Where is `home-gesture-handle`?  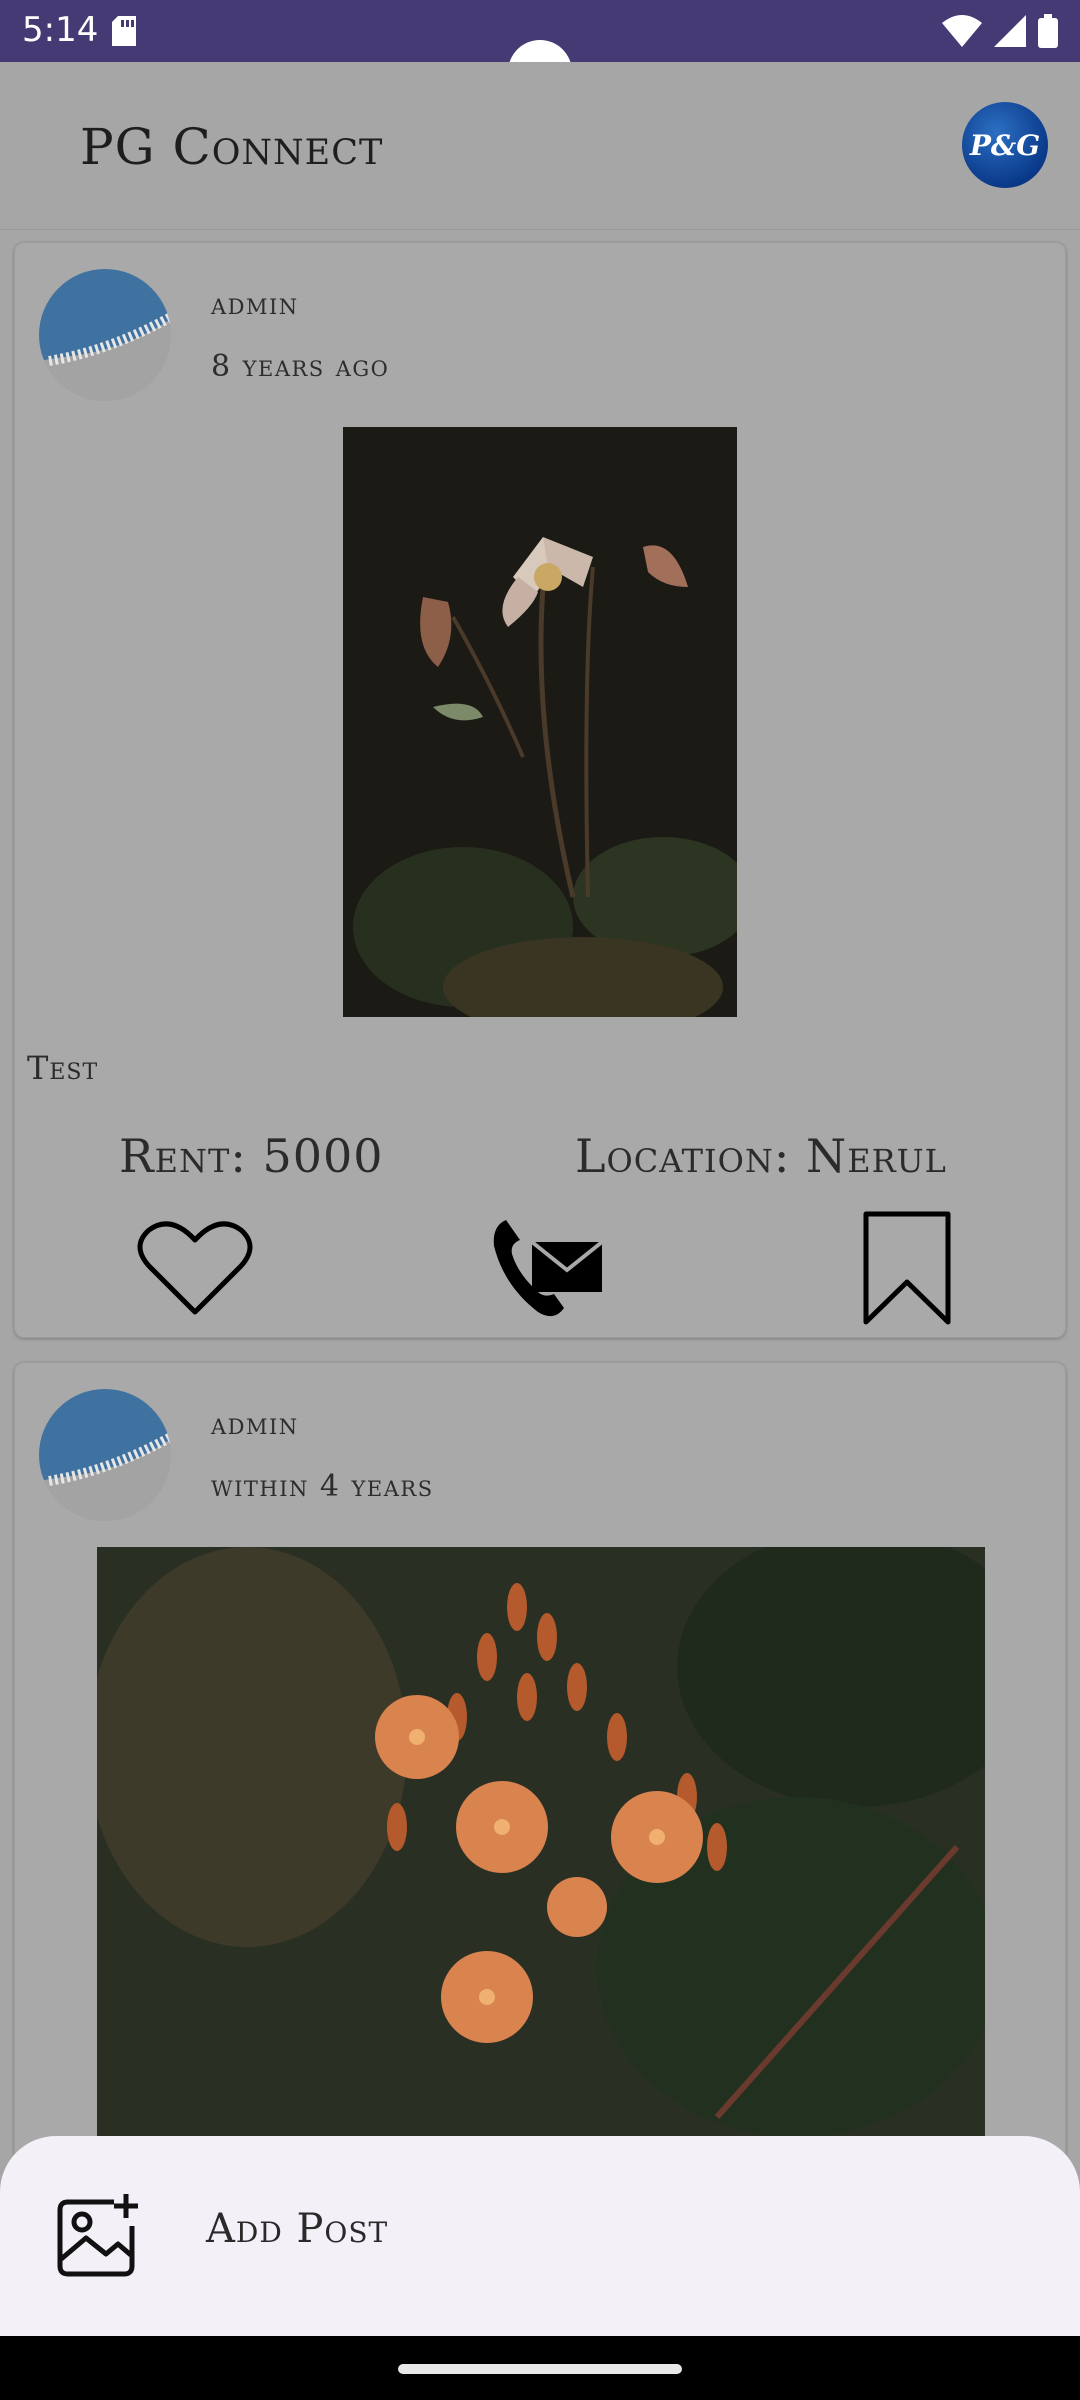 home-gesture-handle is located at coordinates (540, 2369).